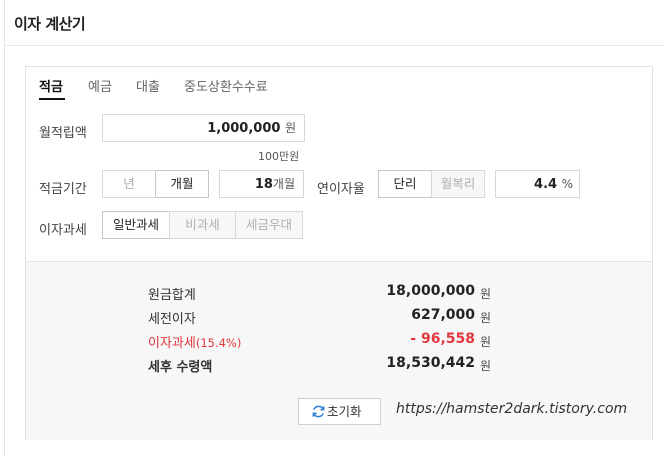  What do you see at coordinates (486, 318) in the screenshot?
I see `pretax-interest-unit: 원` at bounding box center [486, 318].